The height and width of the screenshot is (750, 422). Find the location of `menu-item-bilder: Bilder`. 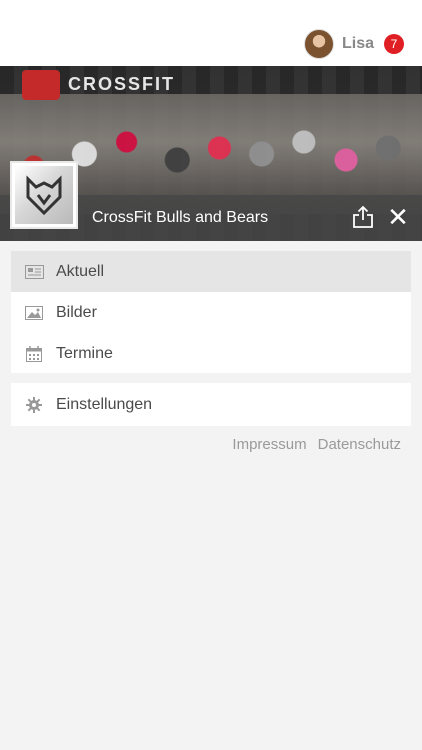

menu-item-bilder: Bilder is located at coordinates (211, 312).